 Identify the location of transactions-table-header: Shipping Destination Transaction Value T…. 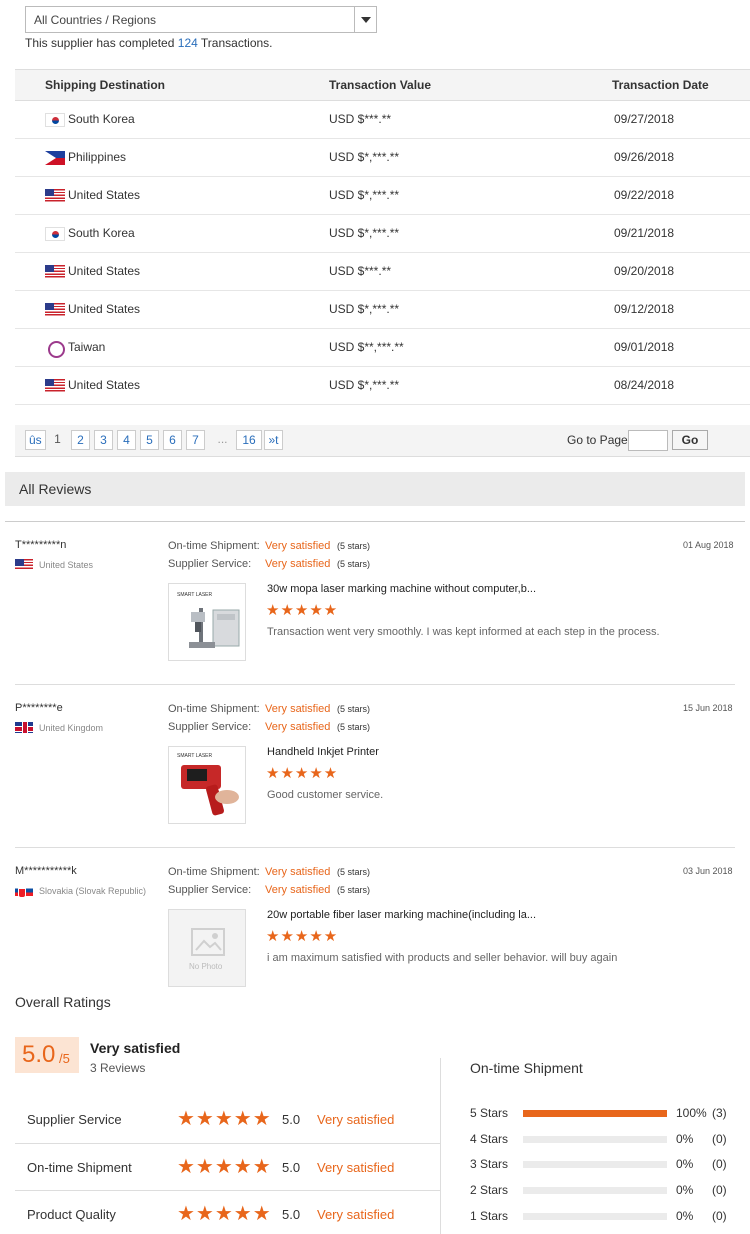
(382, 85).